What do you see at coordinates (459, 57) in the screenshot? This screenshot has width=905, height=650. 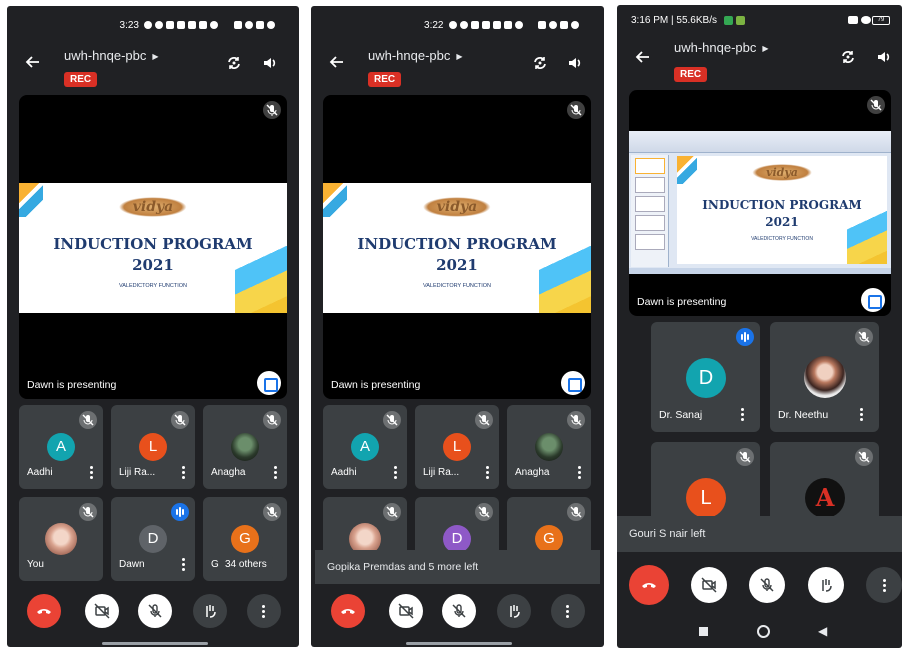 I see `caret-right-icon: ▶` at bounding box center [459, 57].